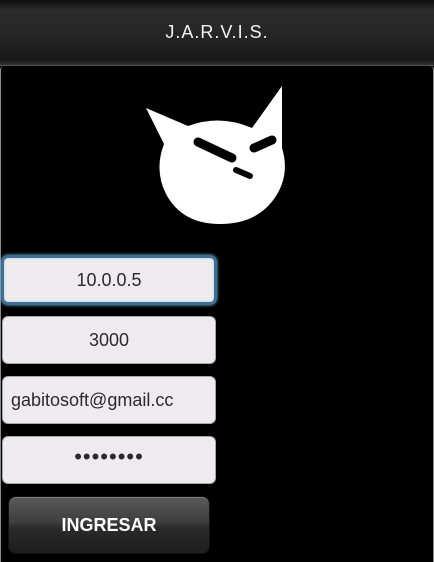 Image resolution: width=434 pixels, height=562 pixels. What do you see at coordinates (109, 400) in the screenshot?
I see `email-input: gabitosoft@gmail.cc` at bounding box center [109, 400].